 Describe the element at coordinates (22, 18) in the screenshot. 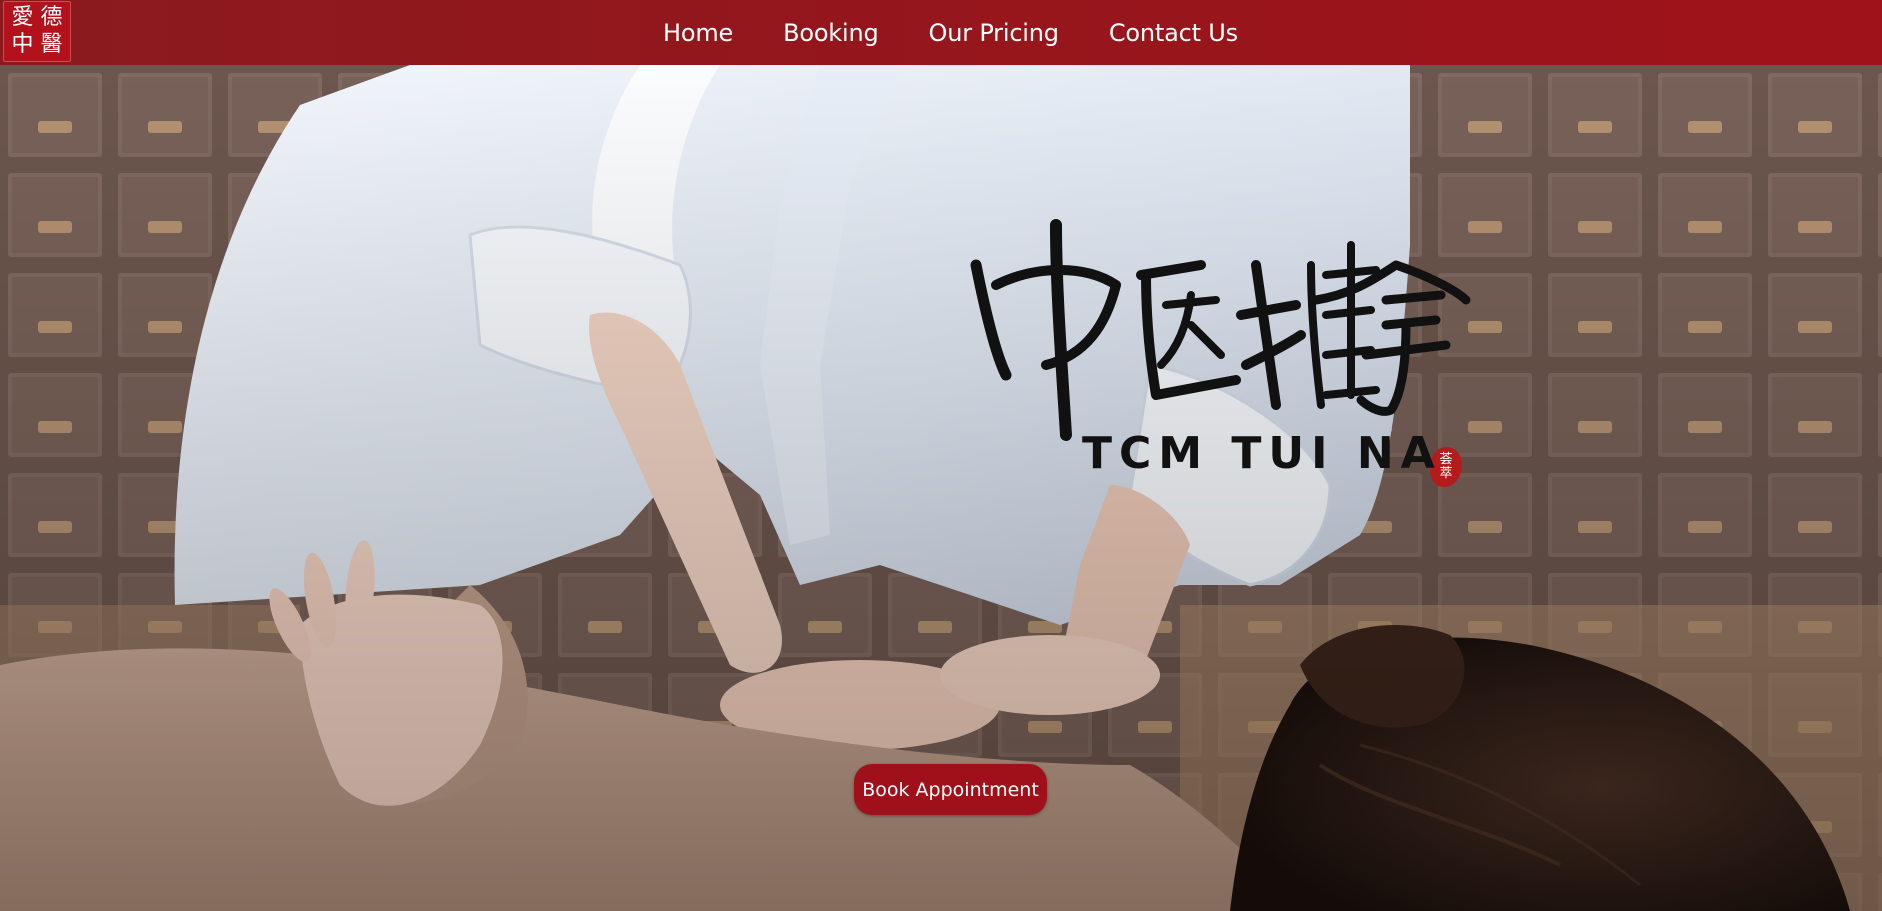

I see `logo-char: 愛` at that location.